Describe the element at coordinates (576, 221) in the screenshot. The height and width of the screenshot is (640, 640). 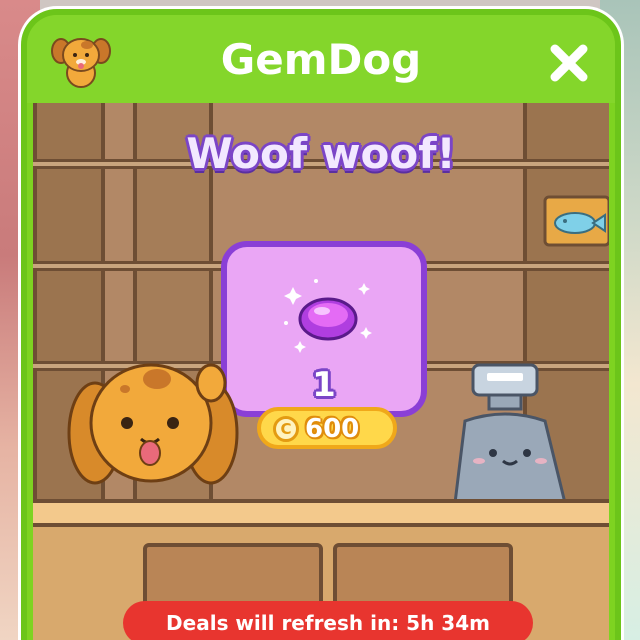
I see `fish-crate-icon` at that location.